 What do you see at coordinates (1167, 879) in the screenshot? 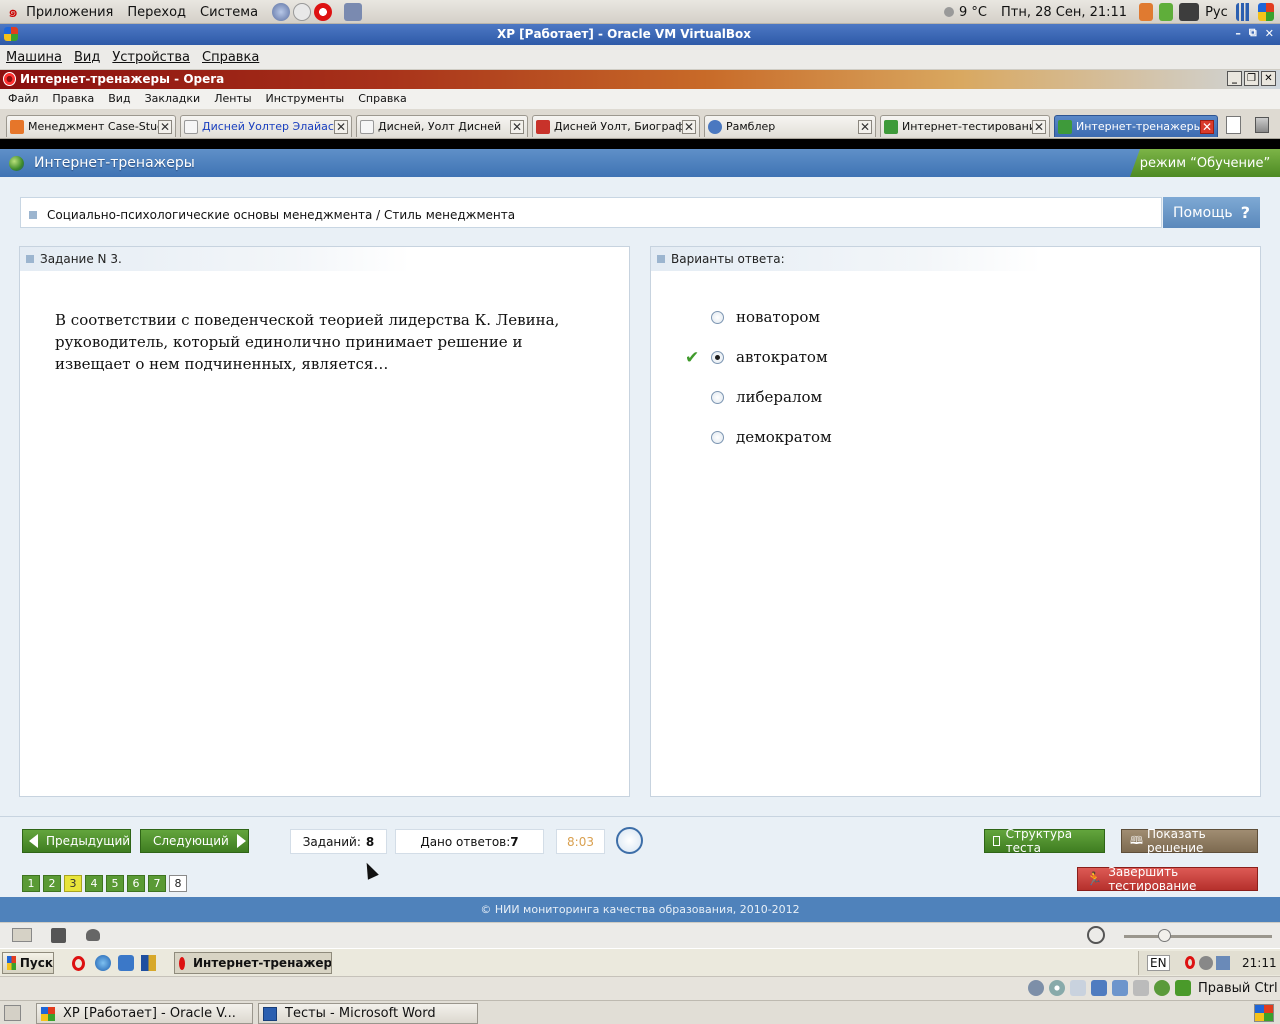
I see `finish-test-button: 🏃 Завершить тестирование` at bounding box center [1167, 879].